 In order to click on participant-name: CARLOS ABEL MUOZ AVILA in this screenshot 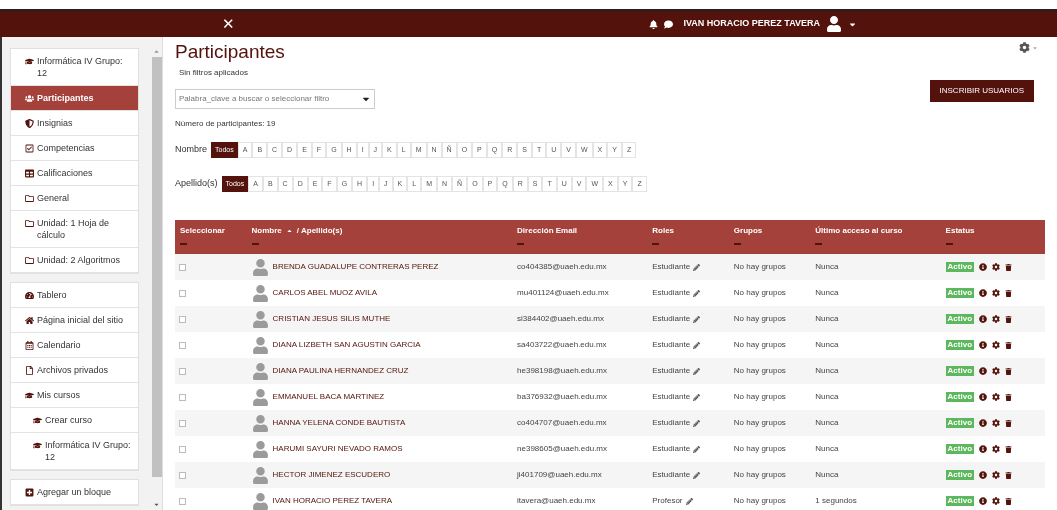, I will do `click(325, 293)`.